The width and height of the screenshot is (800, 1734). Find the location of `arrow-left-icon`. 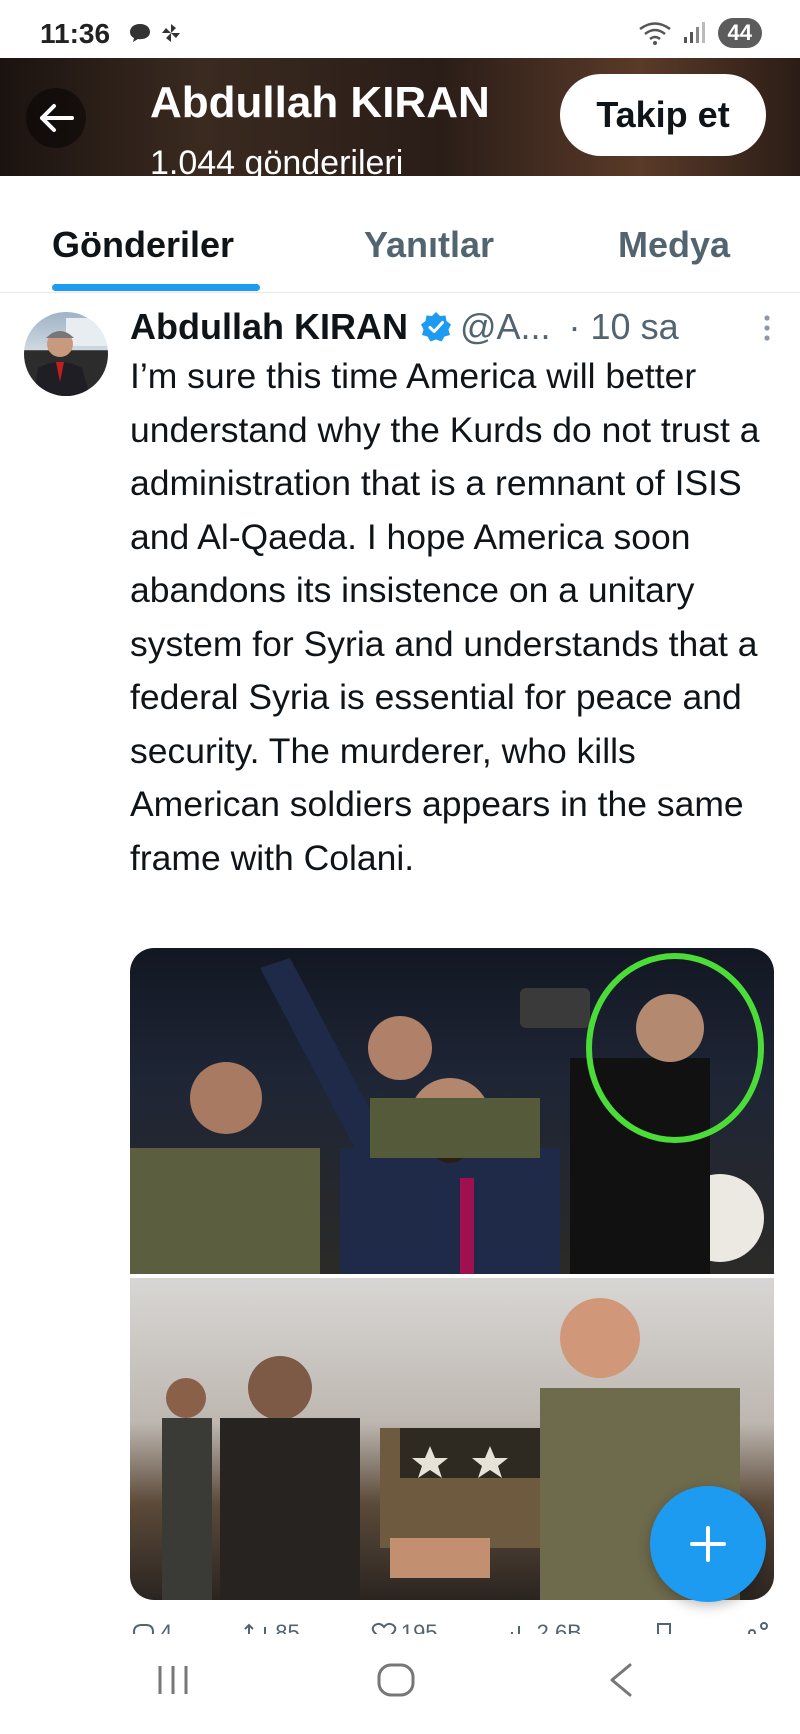

arrow-left-icon is located at coordinates (57, 118).